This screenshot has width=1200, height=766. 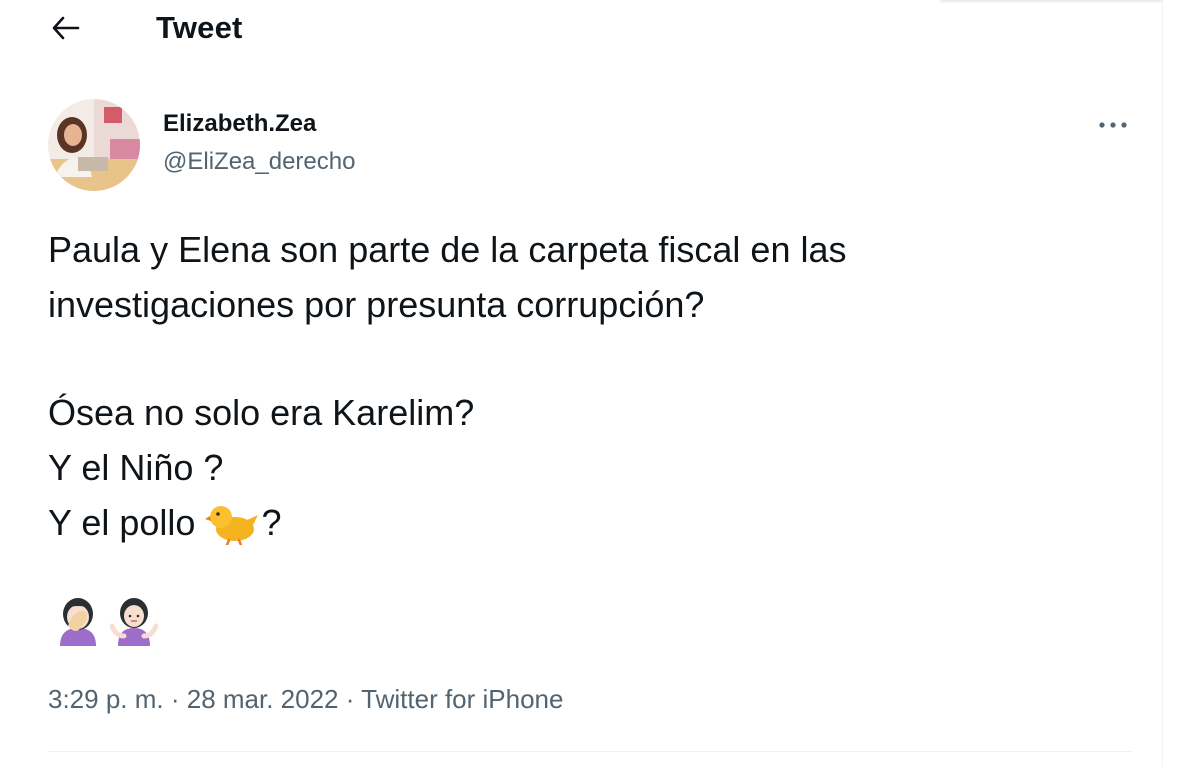 I want to click on back-button, so click(x=66, y=28).